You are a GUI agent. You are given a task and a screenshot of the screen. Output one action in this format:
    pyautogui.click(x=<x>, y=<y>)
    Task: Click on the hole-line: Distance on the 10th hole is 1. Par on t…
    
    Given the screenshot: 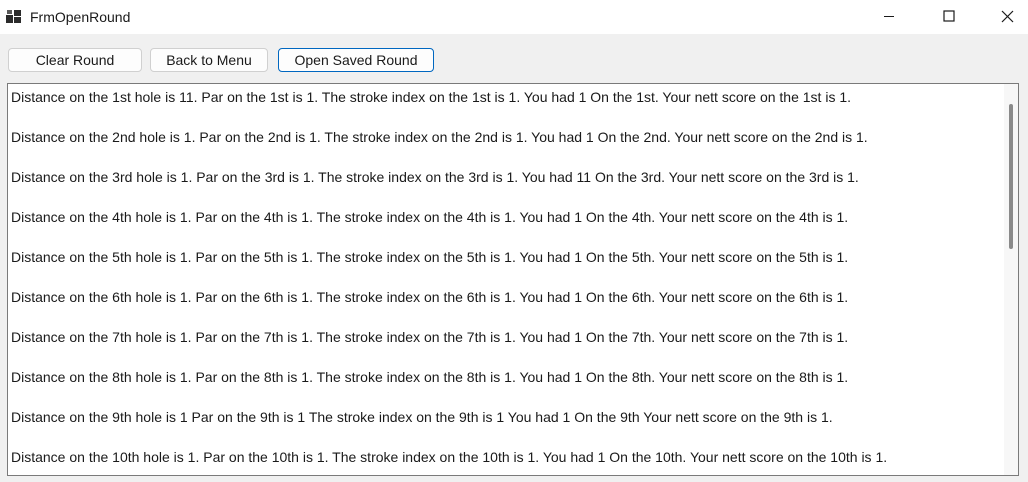 What is the action you would take?
    pyautogui.click(x=449, y=457)
    